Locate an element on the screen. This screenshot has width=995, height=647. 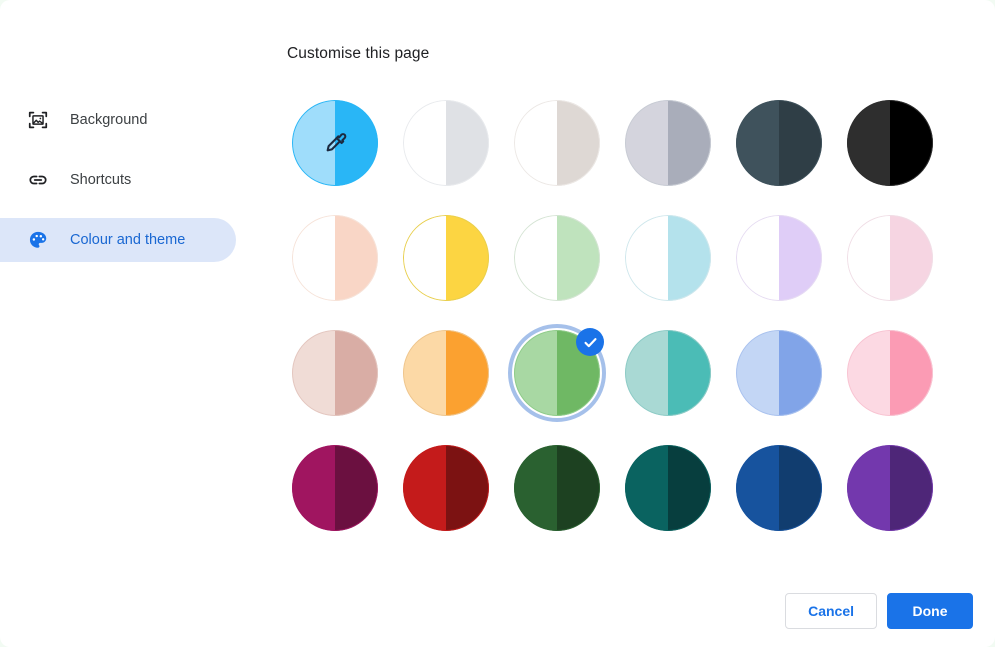
colour-swatch-light-grey-cool is located at coordinates (668, 143).